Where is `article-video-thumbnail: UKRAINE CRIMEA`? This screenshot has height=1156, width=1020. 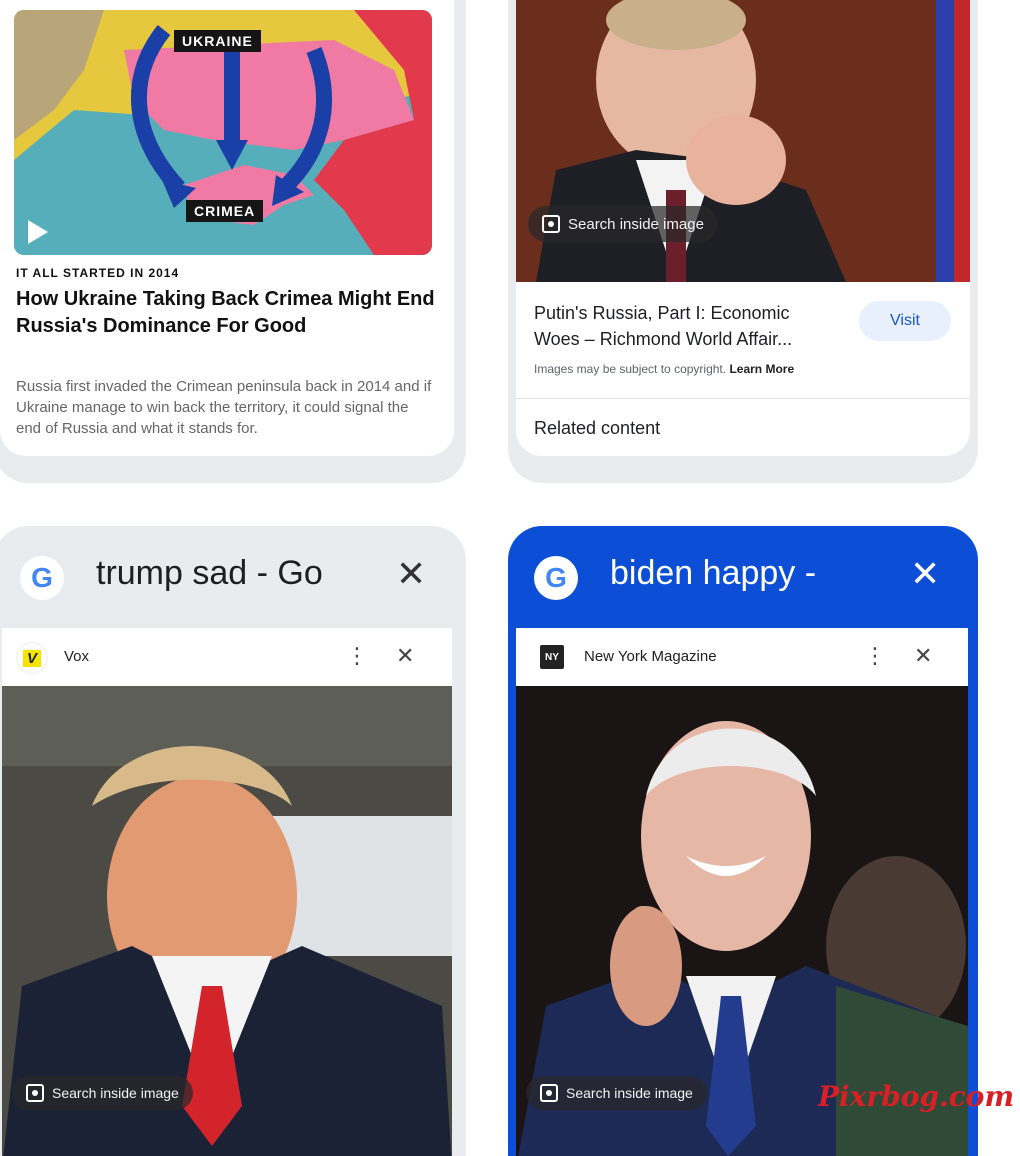
article-video-thumbnail: UKRAINE CRIMEA is located at coordinates (223, 132).